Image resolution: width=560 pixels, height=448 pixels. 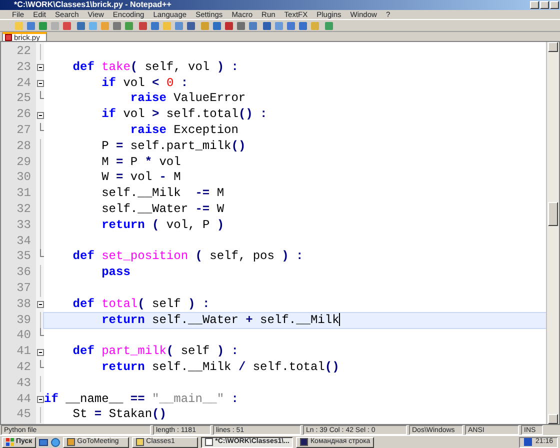 I want to click on line-number: 37, so click(x=24, y=288).